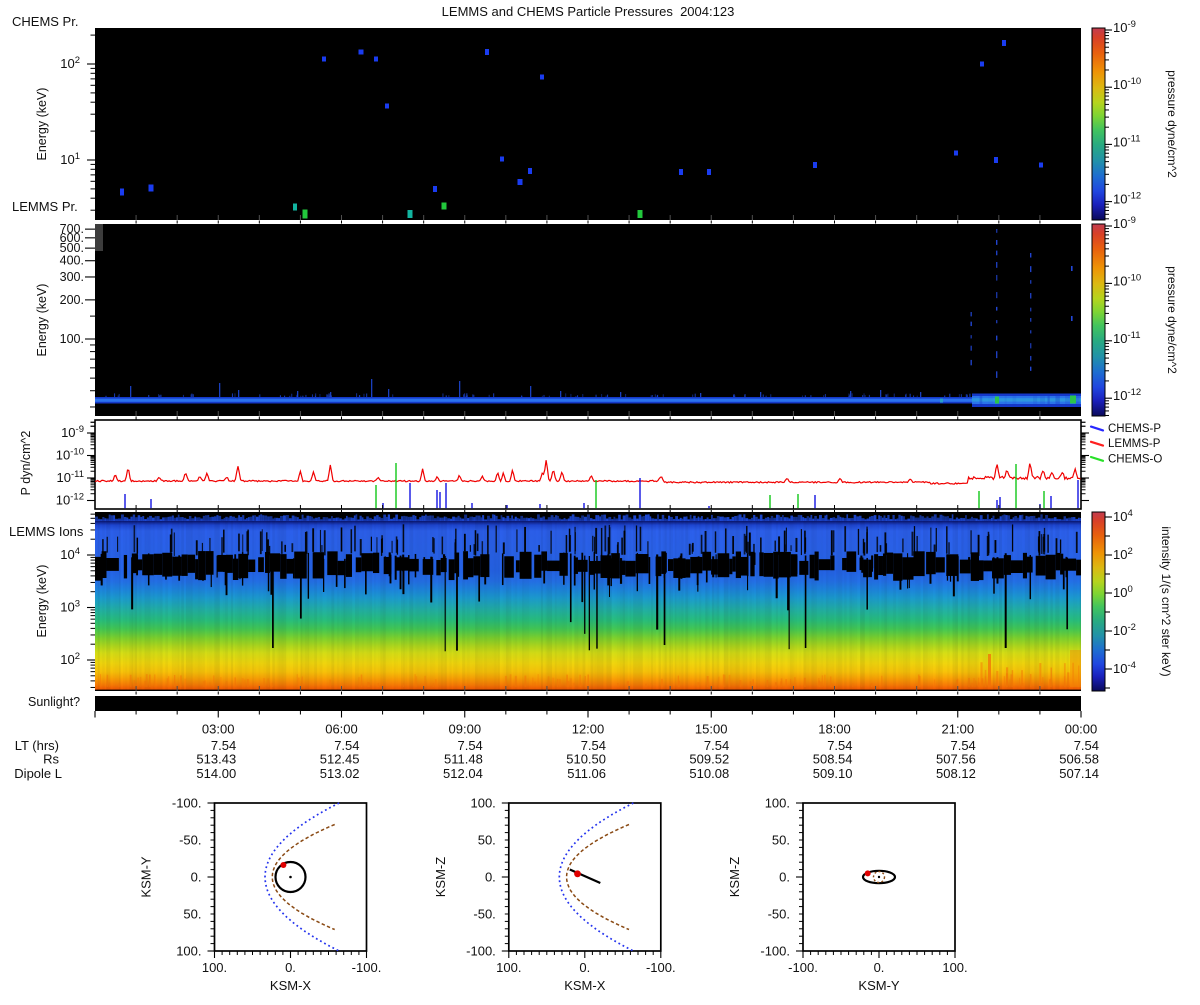 The image size is (1200, 1005). I want to click on svg-text: 03:00, so click(218, 729).